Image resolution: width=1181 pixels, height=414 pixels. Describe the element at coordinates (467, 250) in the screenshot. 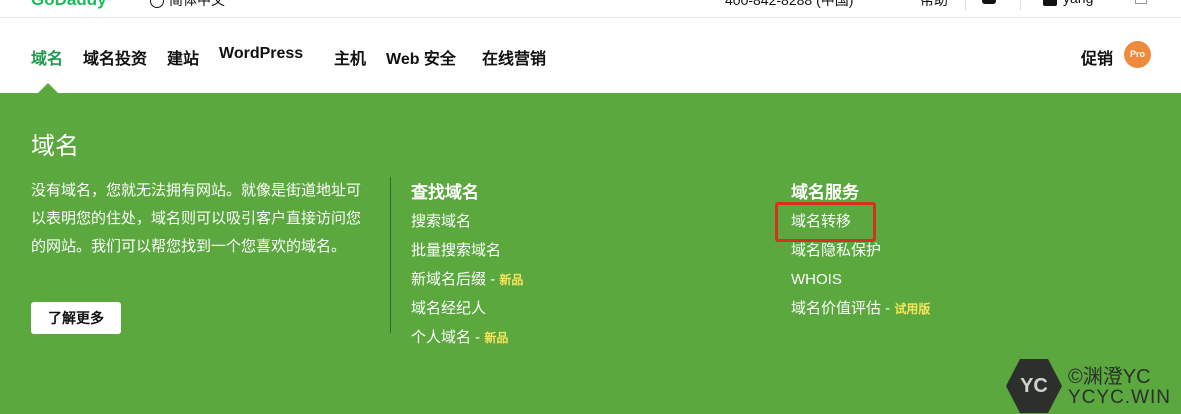

I see `link-bulk-search: 批量搜索域名` at that location.